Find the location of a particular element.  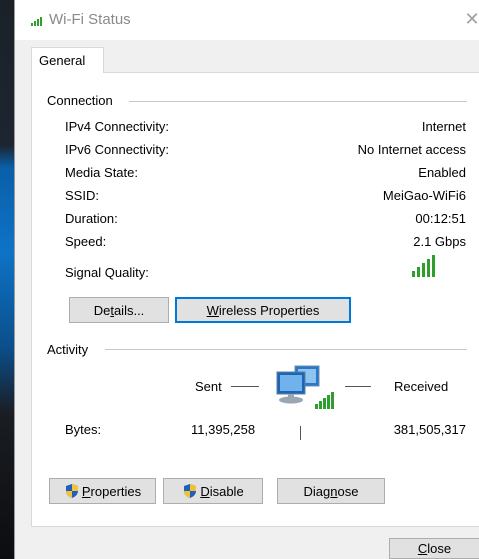

close-button: Close is located at coordinates (434, 548).